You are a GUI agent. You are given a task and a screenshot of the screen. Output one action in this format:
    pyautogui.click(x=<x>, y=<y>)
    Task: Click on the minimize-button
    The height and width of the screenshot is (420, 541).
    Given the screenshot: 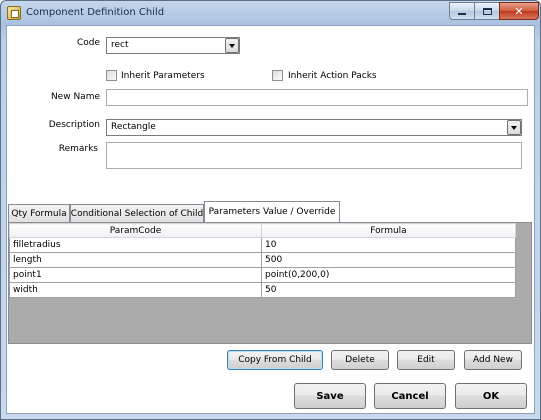 What is the action you would take?
    pyautogui.click(x=462, y=11)
    